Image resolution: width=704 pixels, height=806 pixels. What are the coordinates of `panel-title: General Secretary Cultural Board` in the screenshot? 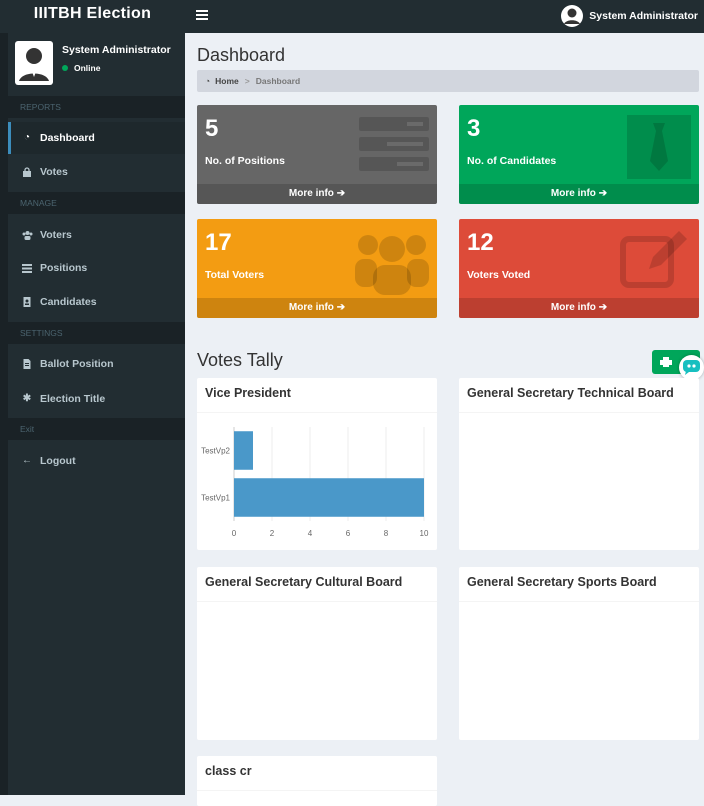 It's located at (317, 586).